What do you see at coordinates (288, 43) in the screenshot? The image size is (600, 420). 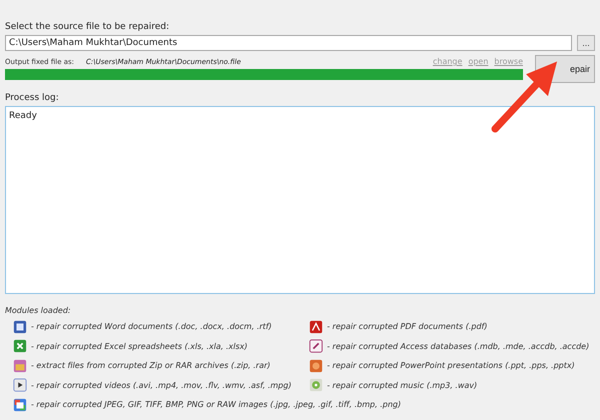 I see `path-field: C:\Users\Maham Mukhtar\Documents` at bounding box center [288, 43].